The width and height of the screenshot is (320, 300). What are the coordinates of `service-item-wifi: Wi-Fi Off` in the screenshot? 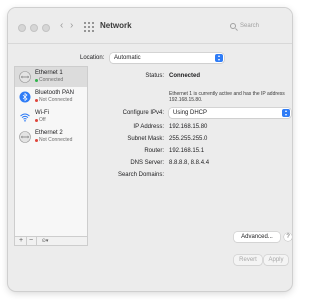 It's located at (51, 117).